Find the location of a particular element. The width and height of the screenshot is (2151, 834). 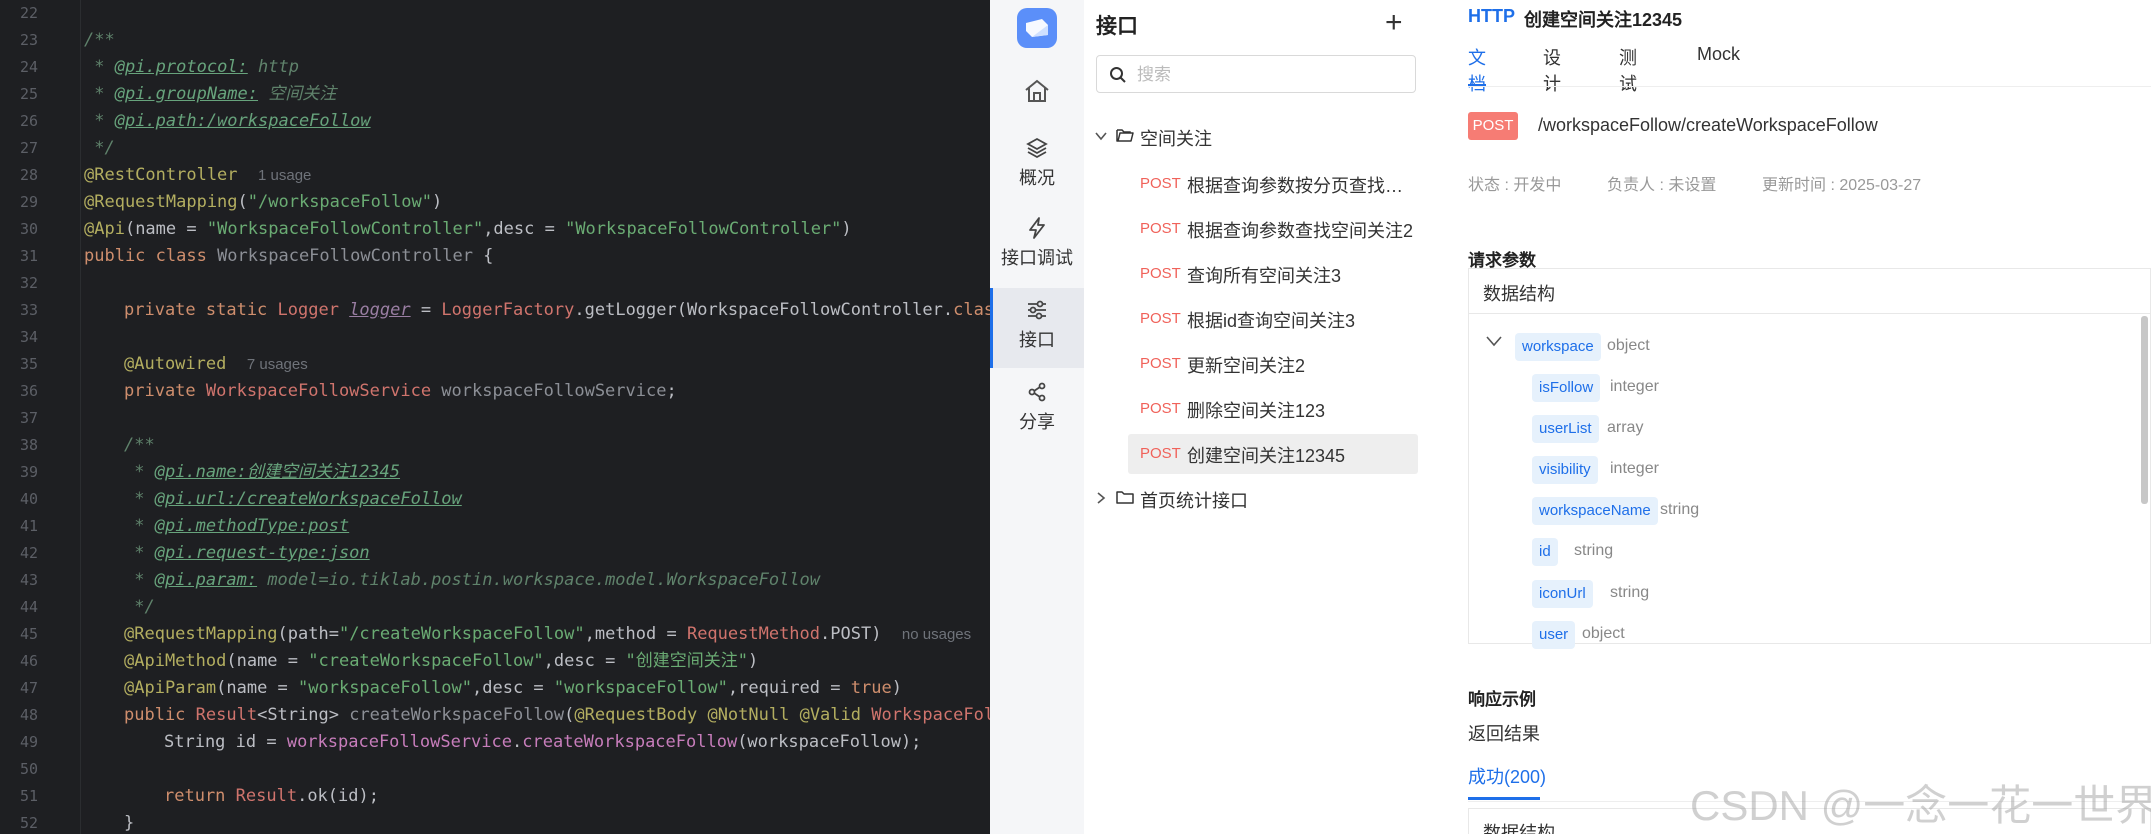

param-type: array is located at coordinates (1625, 427).